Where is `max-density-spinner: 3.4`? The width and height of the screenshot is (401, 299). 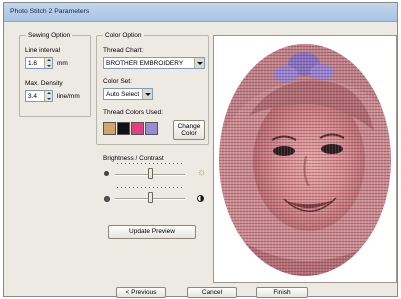
max-density-spinner: 3.4 is located at coordinates (39, 96).